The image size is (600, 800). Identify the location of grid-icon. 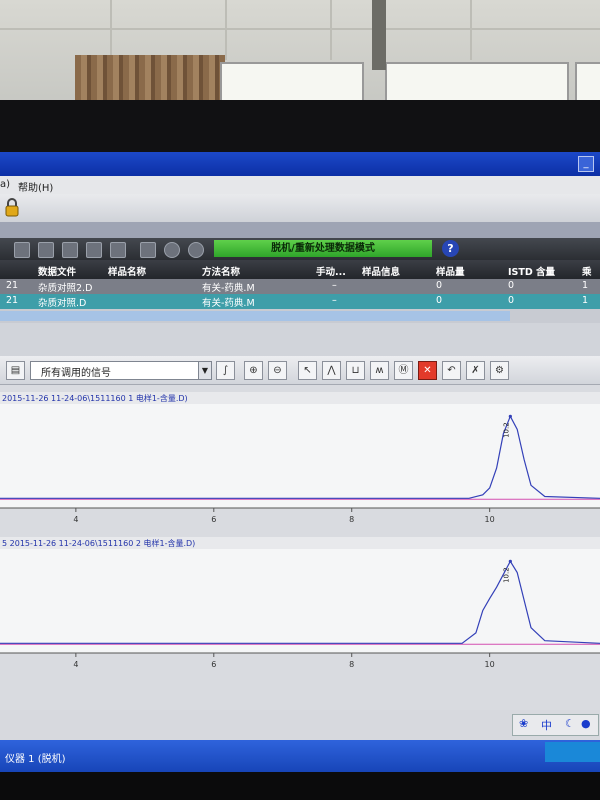
(22, 250).